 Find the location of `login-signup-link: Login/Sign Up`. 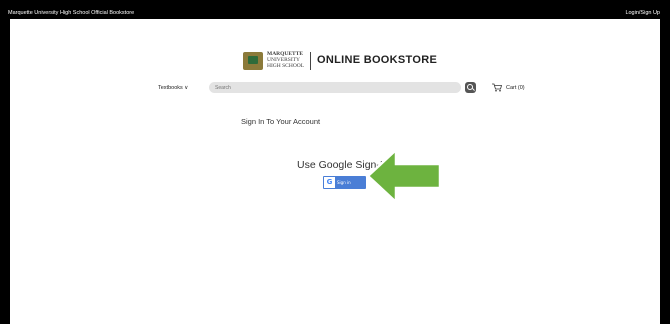

login-signup-link: Login/Sign Up is located at coordinates (642, 13).